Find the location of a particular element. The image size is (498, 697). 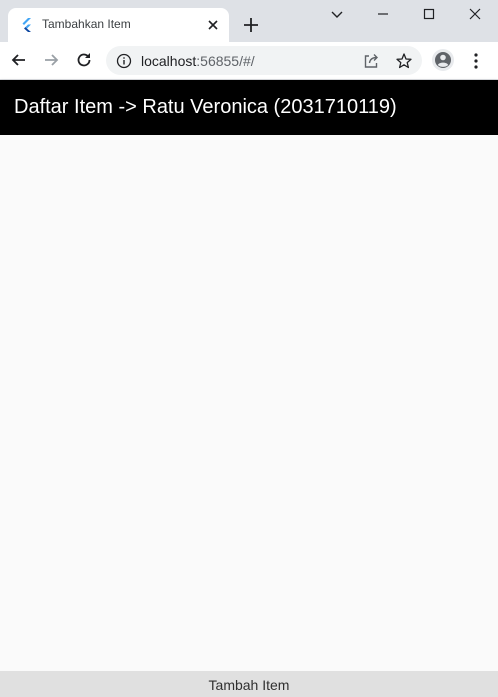

site-info-icon is located at coordinates (124, 61).